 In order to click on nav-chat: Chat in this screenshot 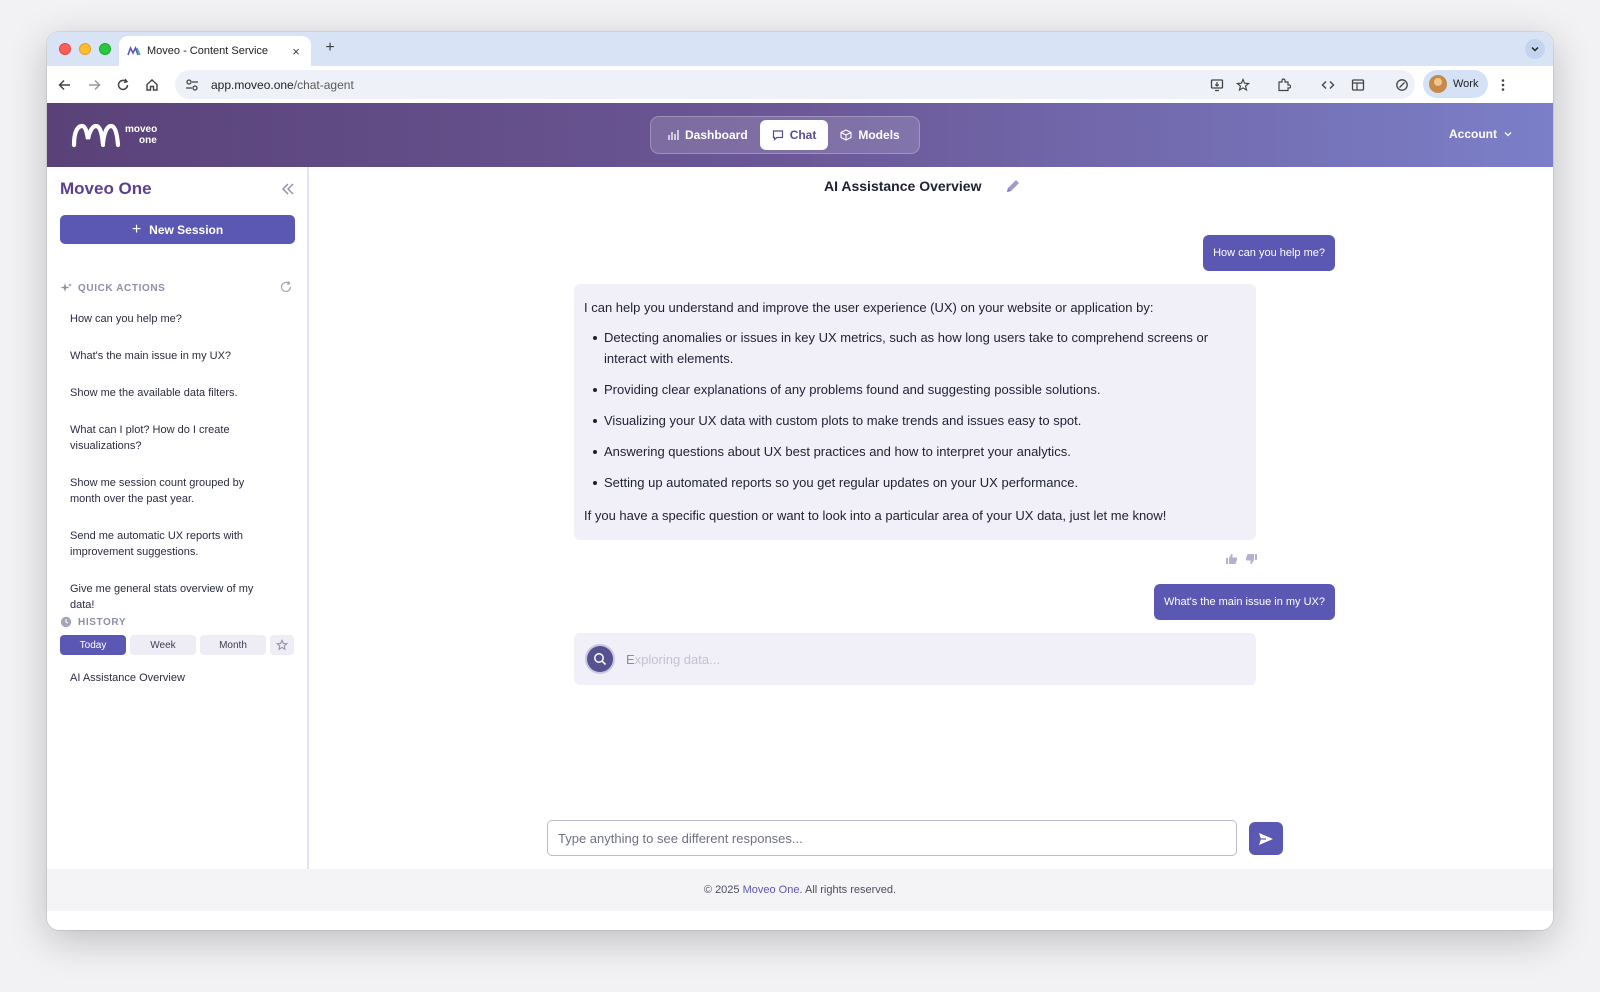, I will do `click(794, 135)`.